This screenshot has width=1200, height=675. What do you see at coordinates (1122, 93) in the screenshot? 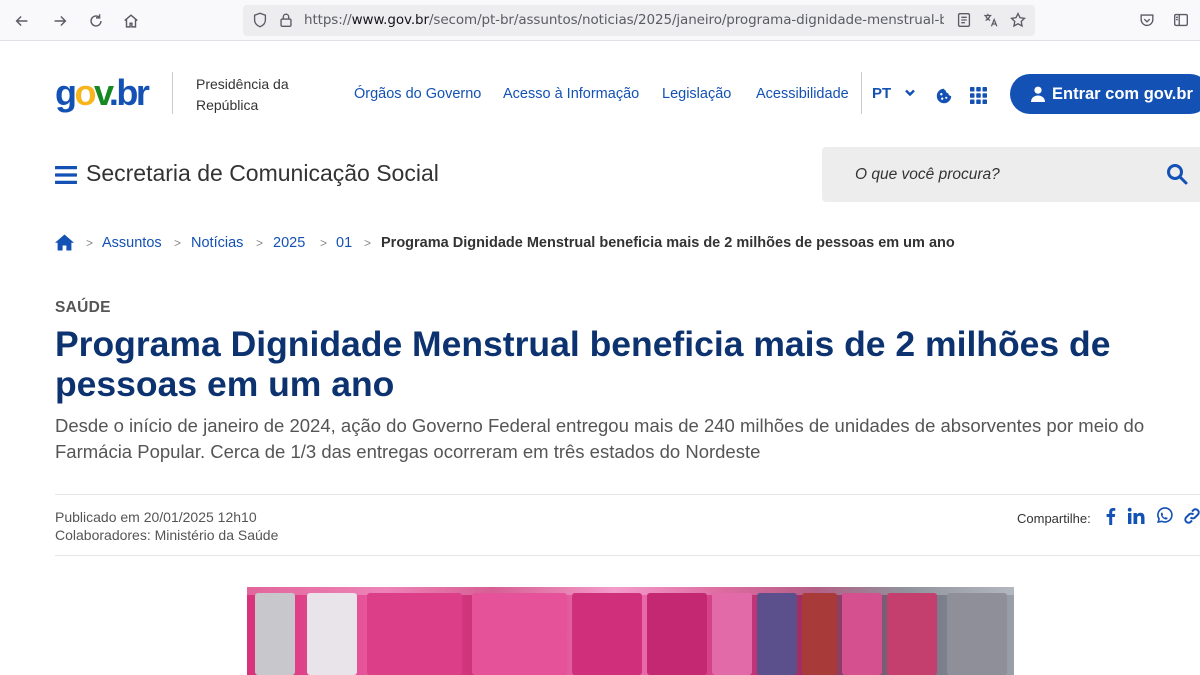
I see `login-button-label: Entrar com gov.br` at bounding box center [1122, 93].